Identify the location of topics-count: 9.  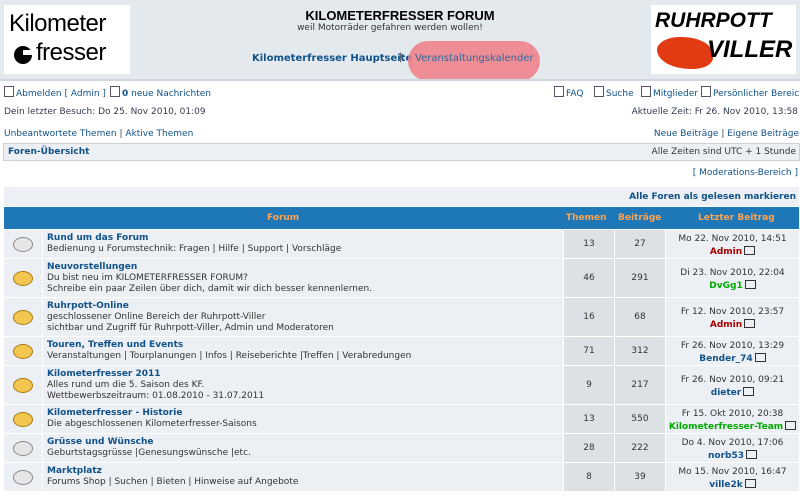
(589, 385).